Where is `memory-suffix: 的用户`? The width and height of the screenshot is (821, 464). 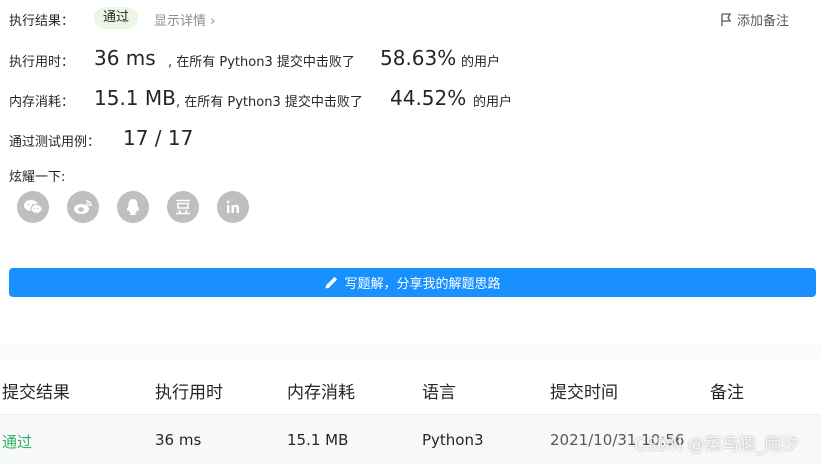
memory-suffix: 的用户 is located at coordinates (493, 102).